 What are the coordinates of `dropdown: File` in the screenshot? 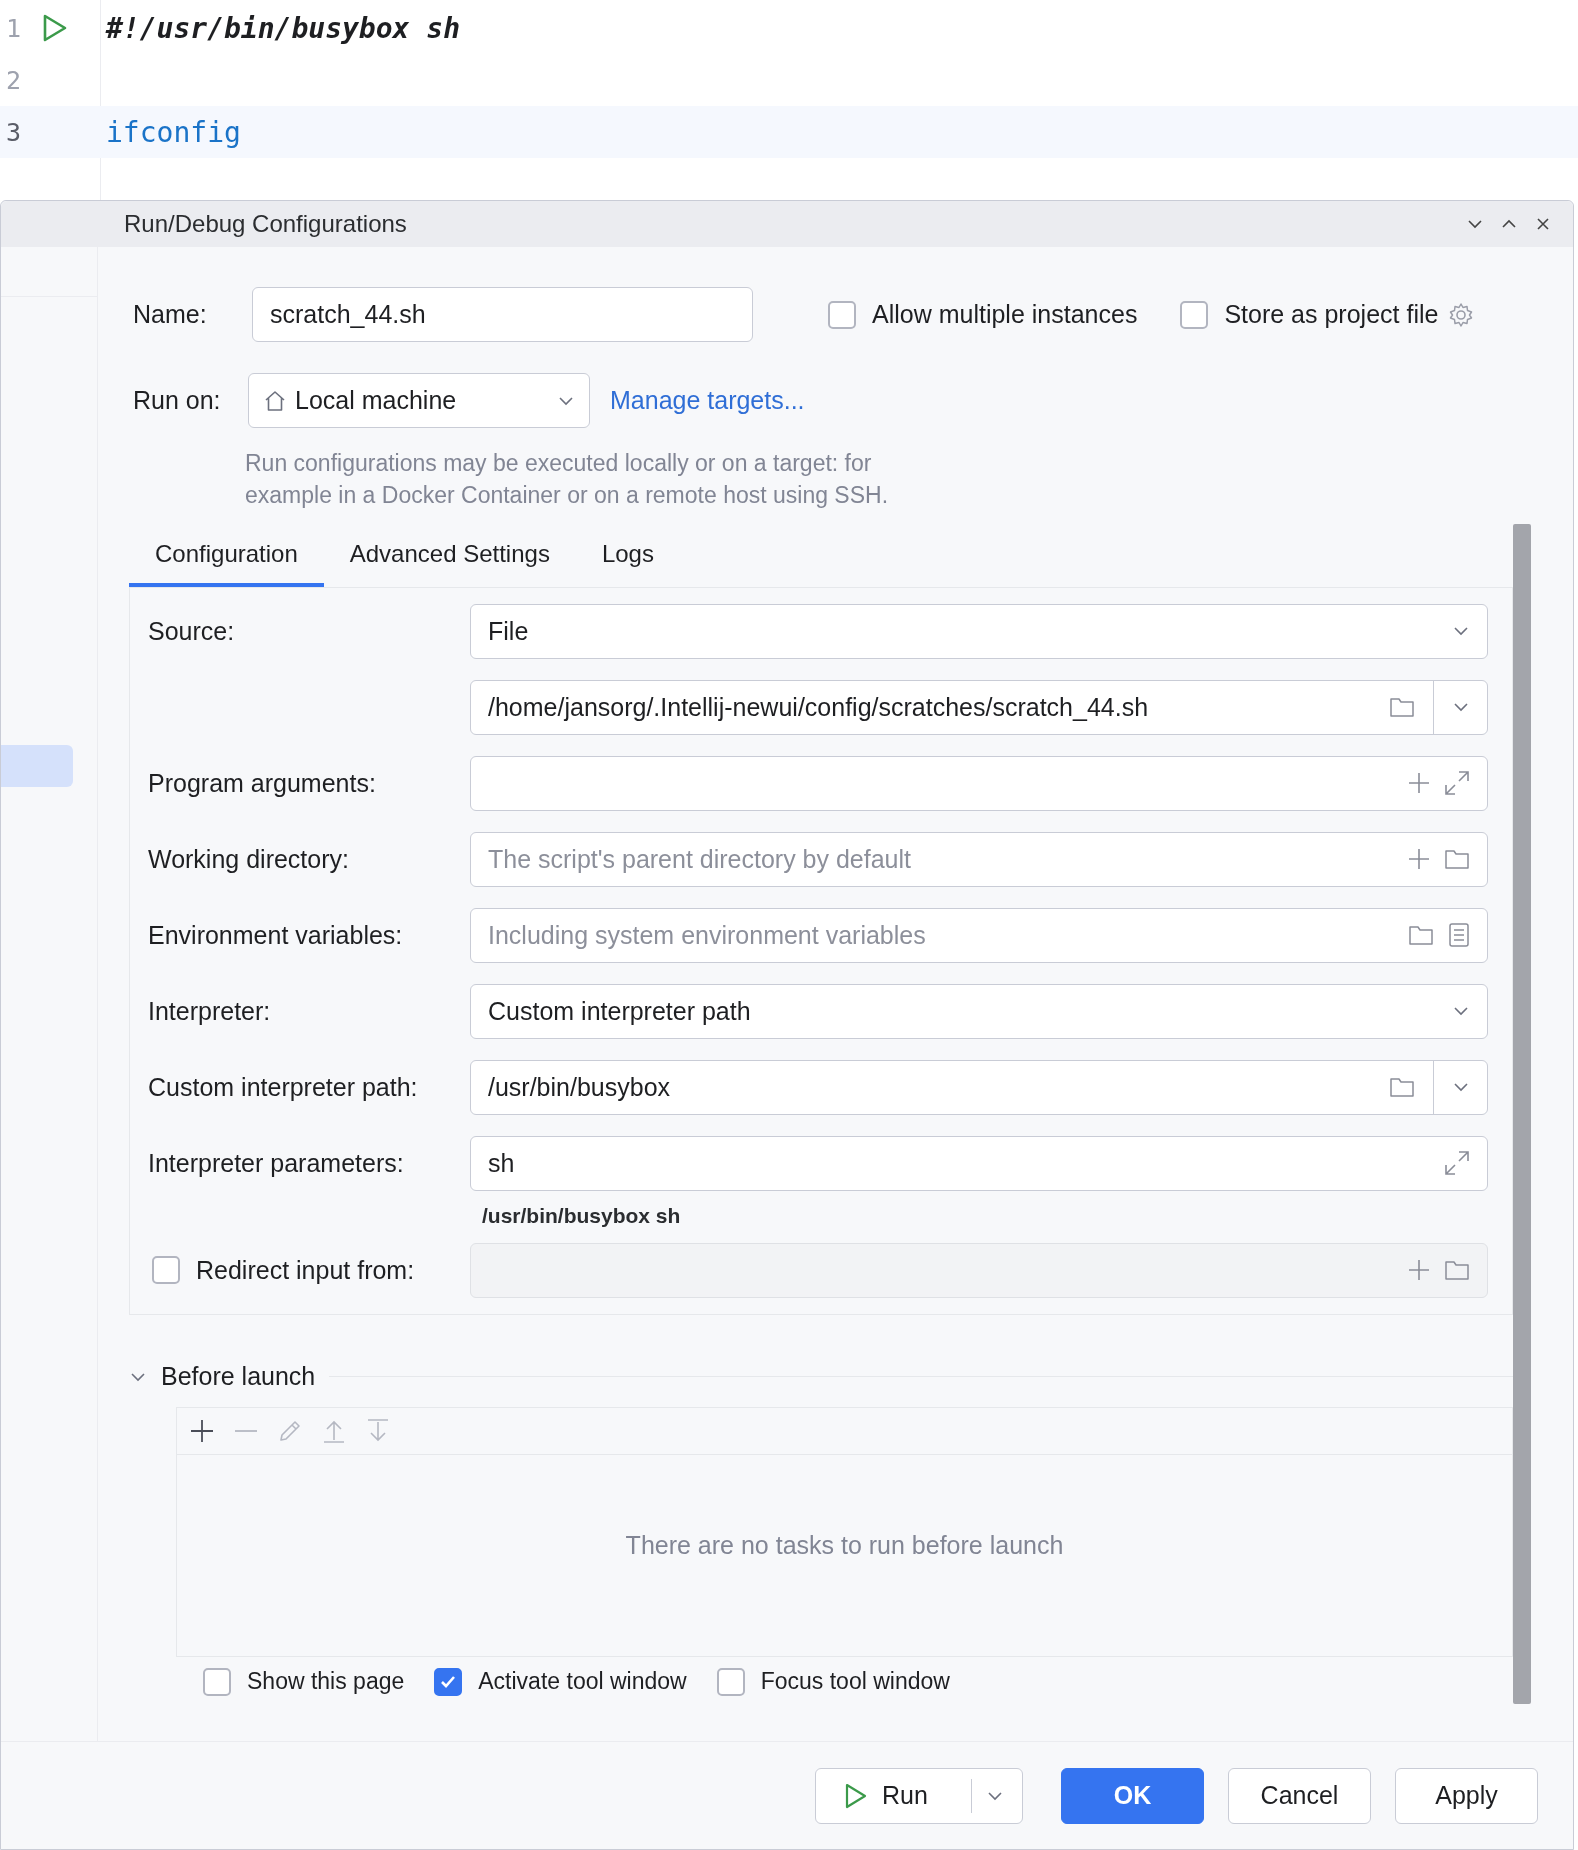 It's located at (979, 631).